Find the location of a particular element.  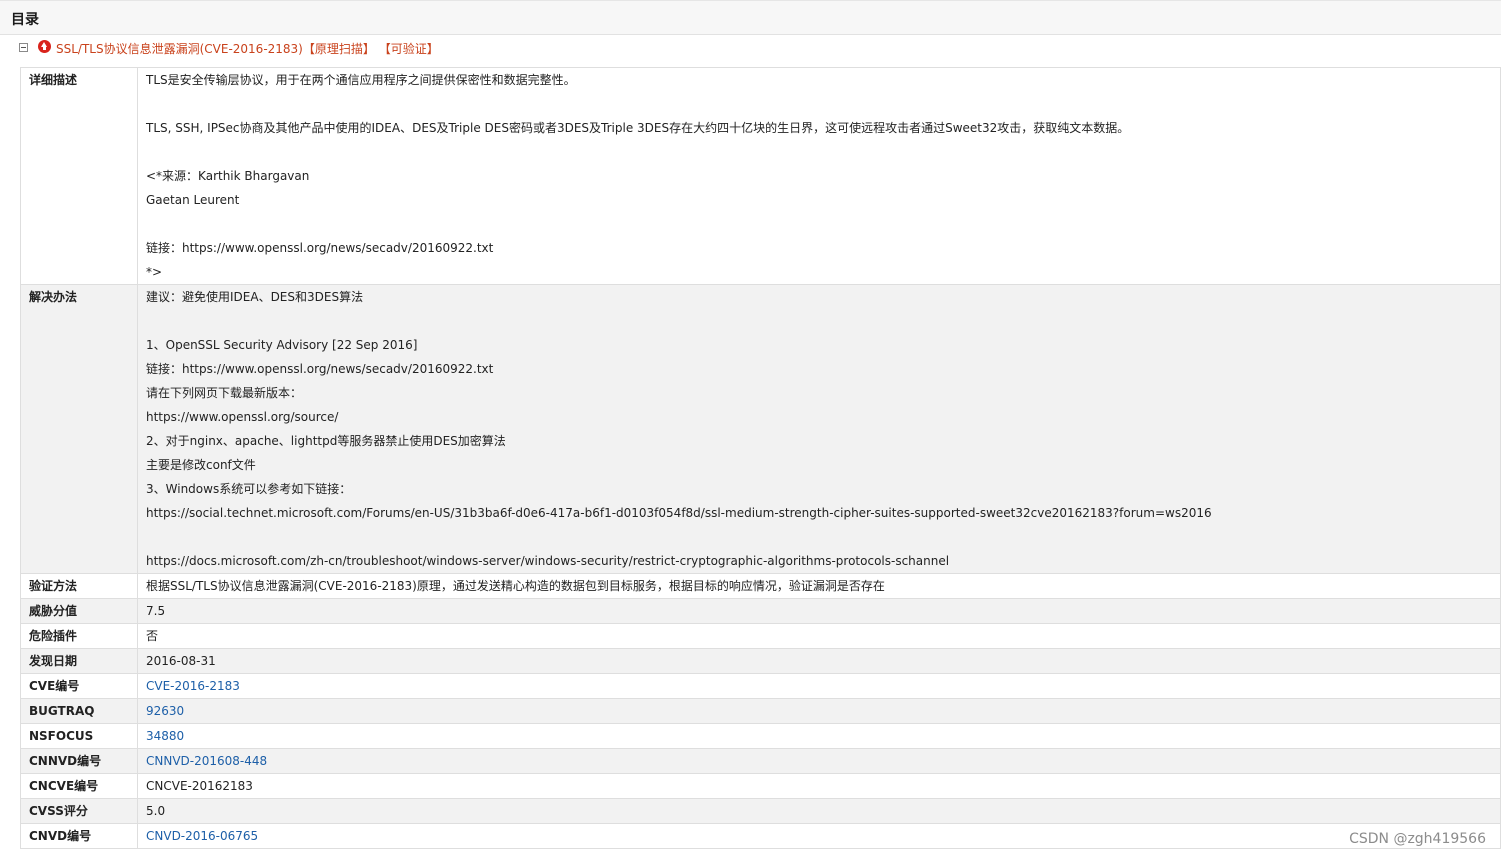

row-label: CNNVD编号 is located at coordinates (79, 761).